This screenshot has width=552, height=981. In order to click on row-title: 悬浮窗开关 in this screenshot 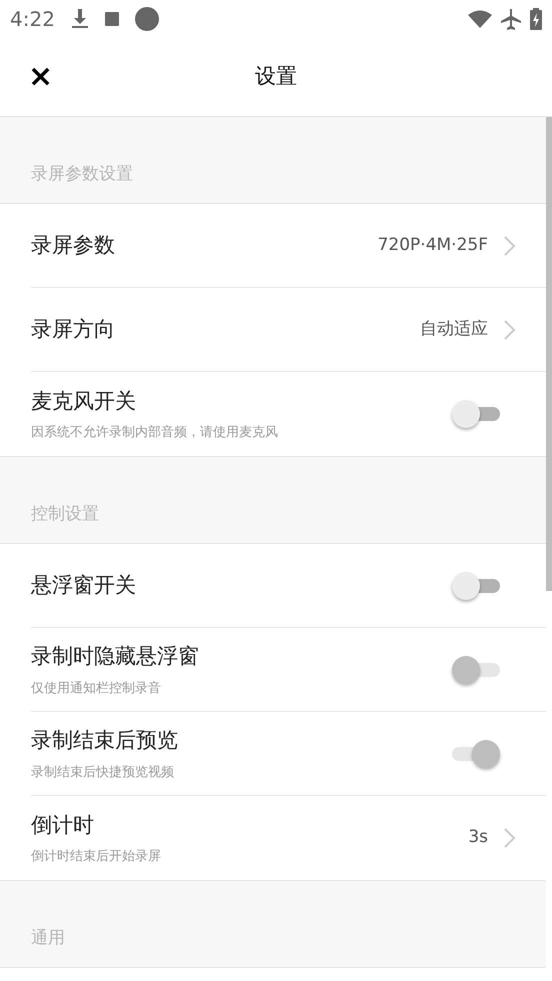, I will do `click(84, 585)`.